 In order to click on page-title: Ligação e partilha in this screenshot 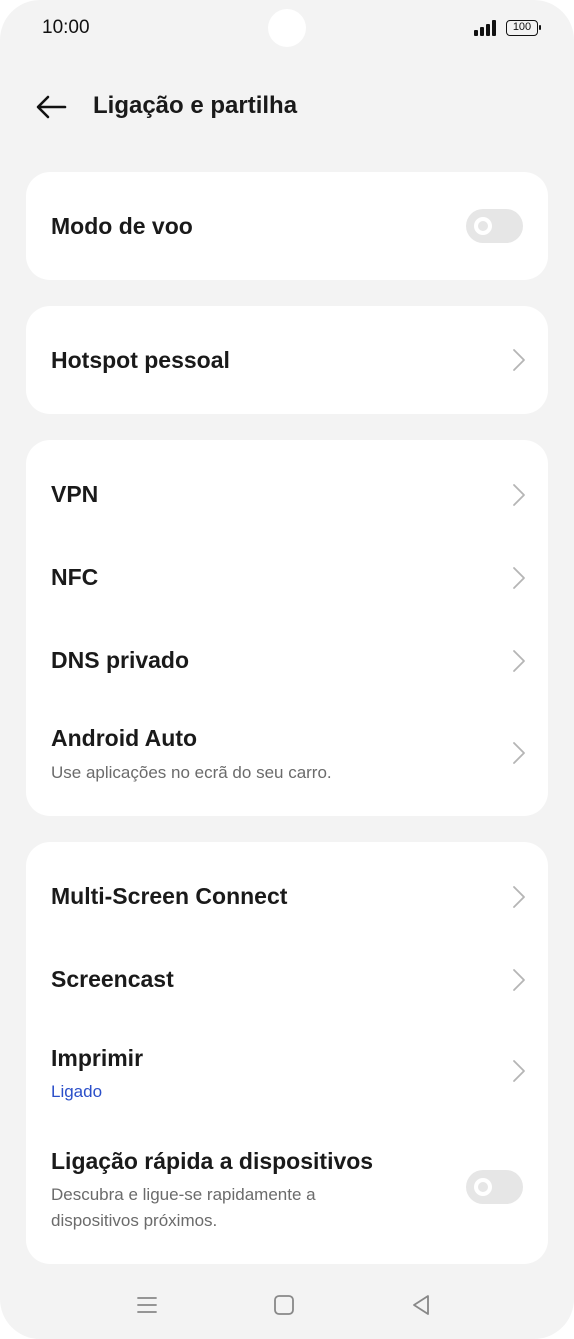, I will do `click(195, 105)`.